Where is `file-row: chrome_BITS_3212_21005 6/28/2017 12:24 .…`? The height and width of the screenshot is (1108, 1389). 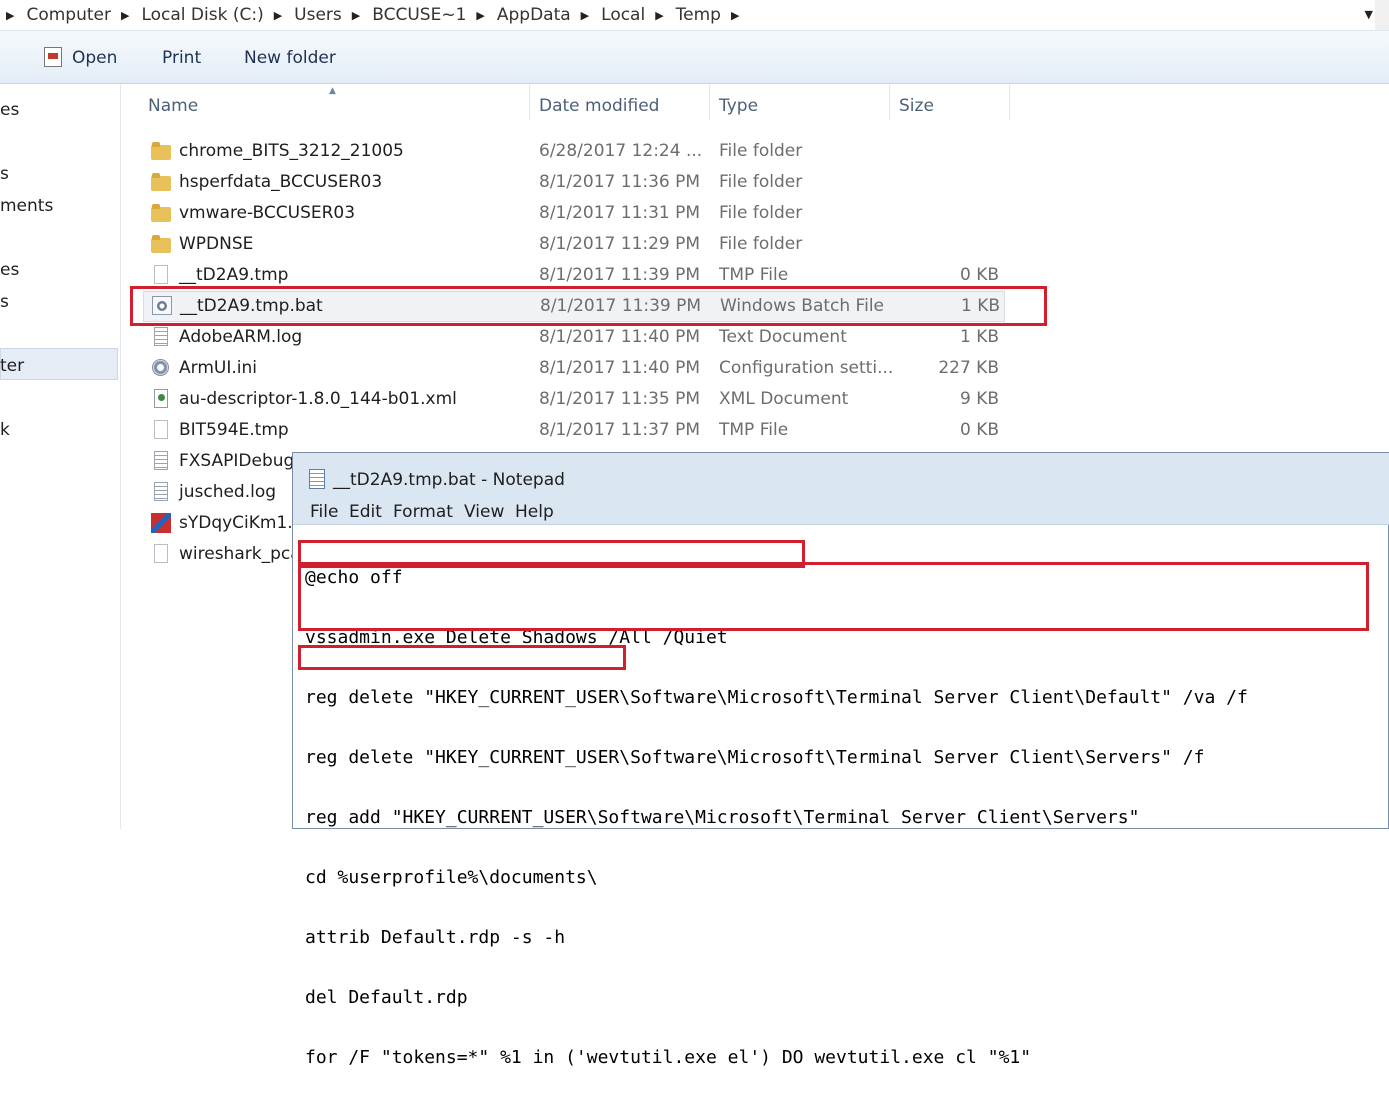
file-row: chrome_BITS_3212_21005 6/28/2017 12:24 .… is located at coordinates (755, 151).